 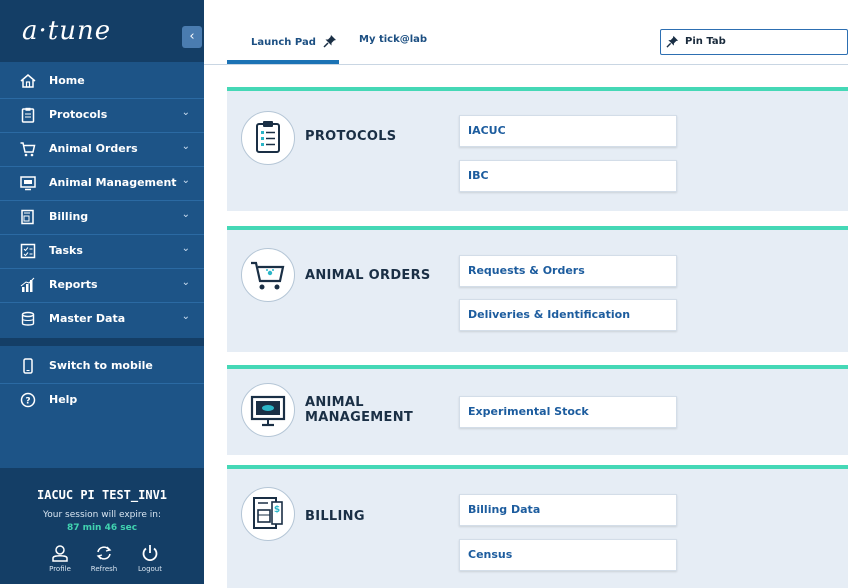 I want to click on sidebar-extra-nav: Switch to mobile ? Help, so click(x=102, y=388).